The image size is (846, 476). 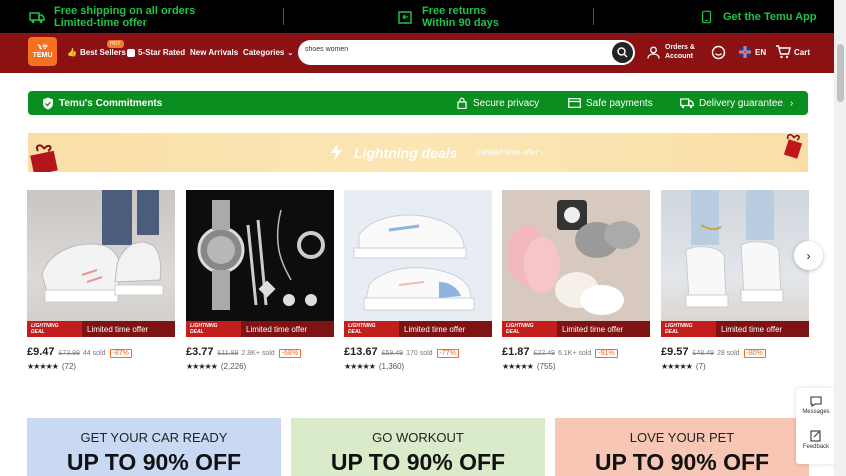 What do you see at coordinates (406, 153) in the screenshot?
I see `lightning-title: Lightning deals` at bounding box center [406, 153].